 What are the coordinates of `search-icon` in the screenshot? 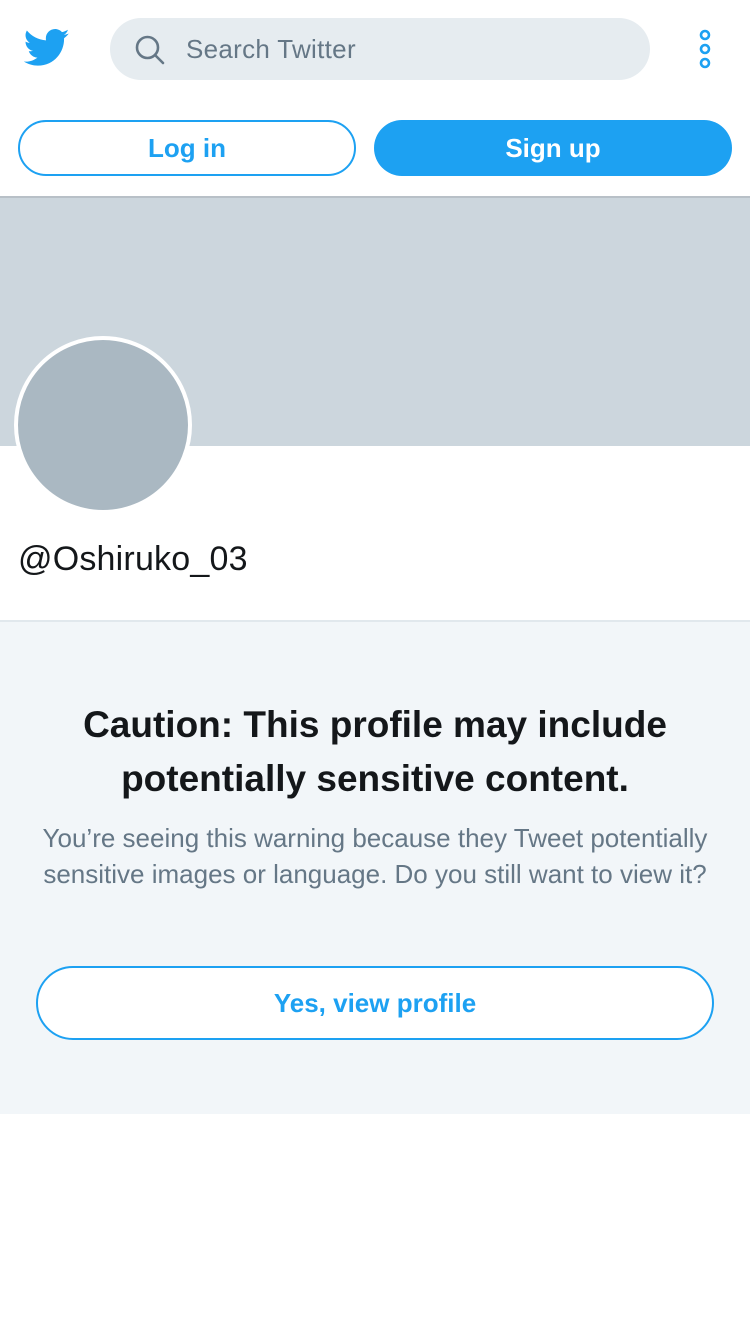 It's located at (150, 50).